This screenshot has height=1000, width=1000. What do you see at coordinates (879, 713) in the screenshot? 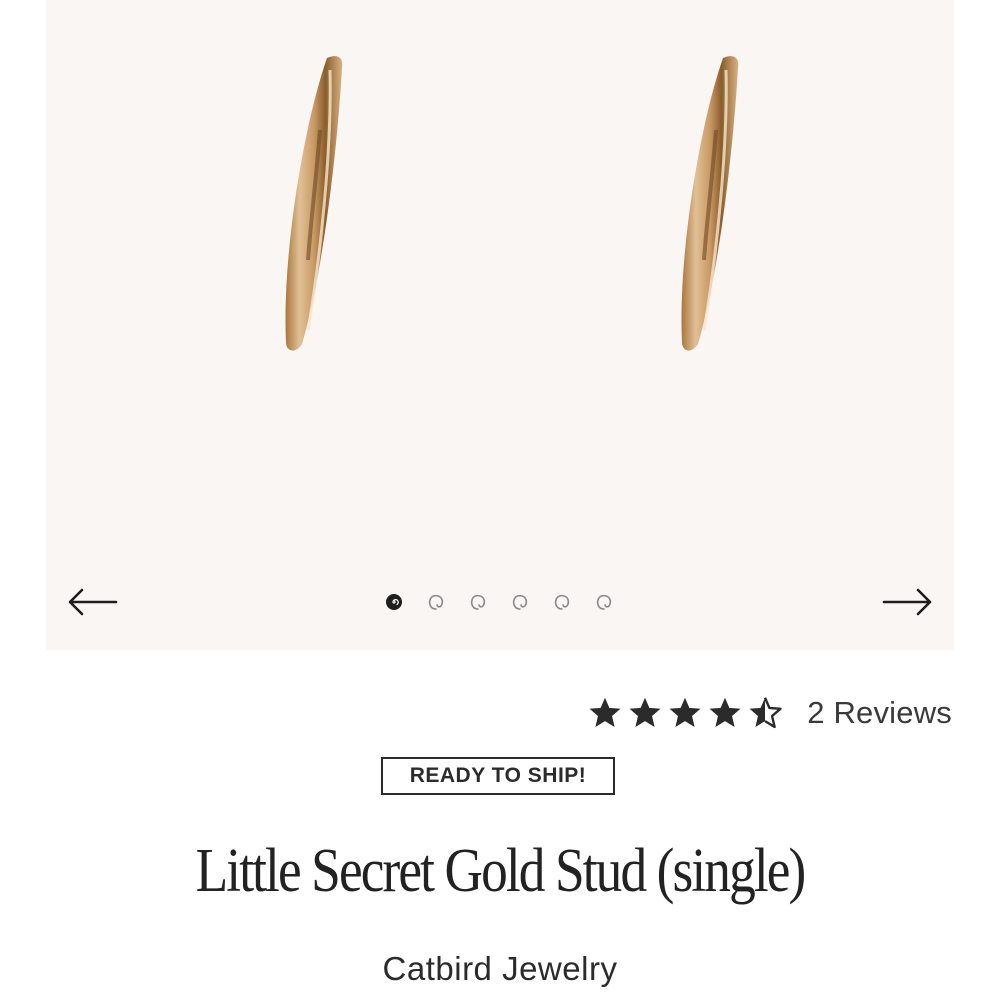
I see `reviews-link: 2 Reviews` at bounding box center [879, 713].